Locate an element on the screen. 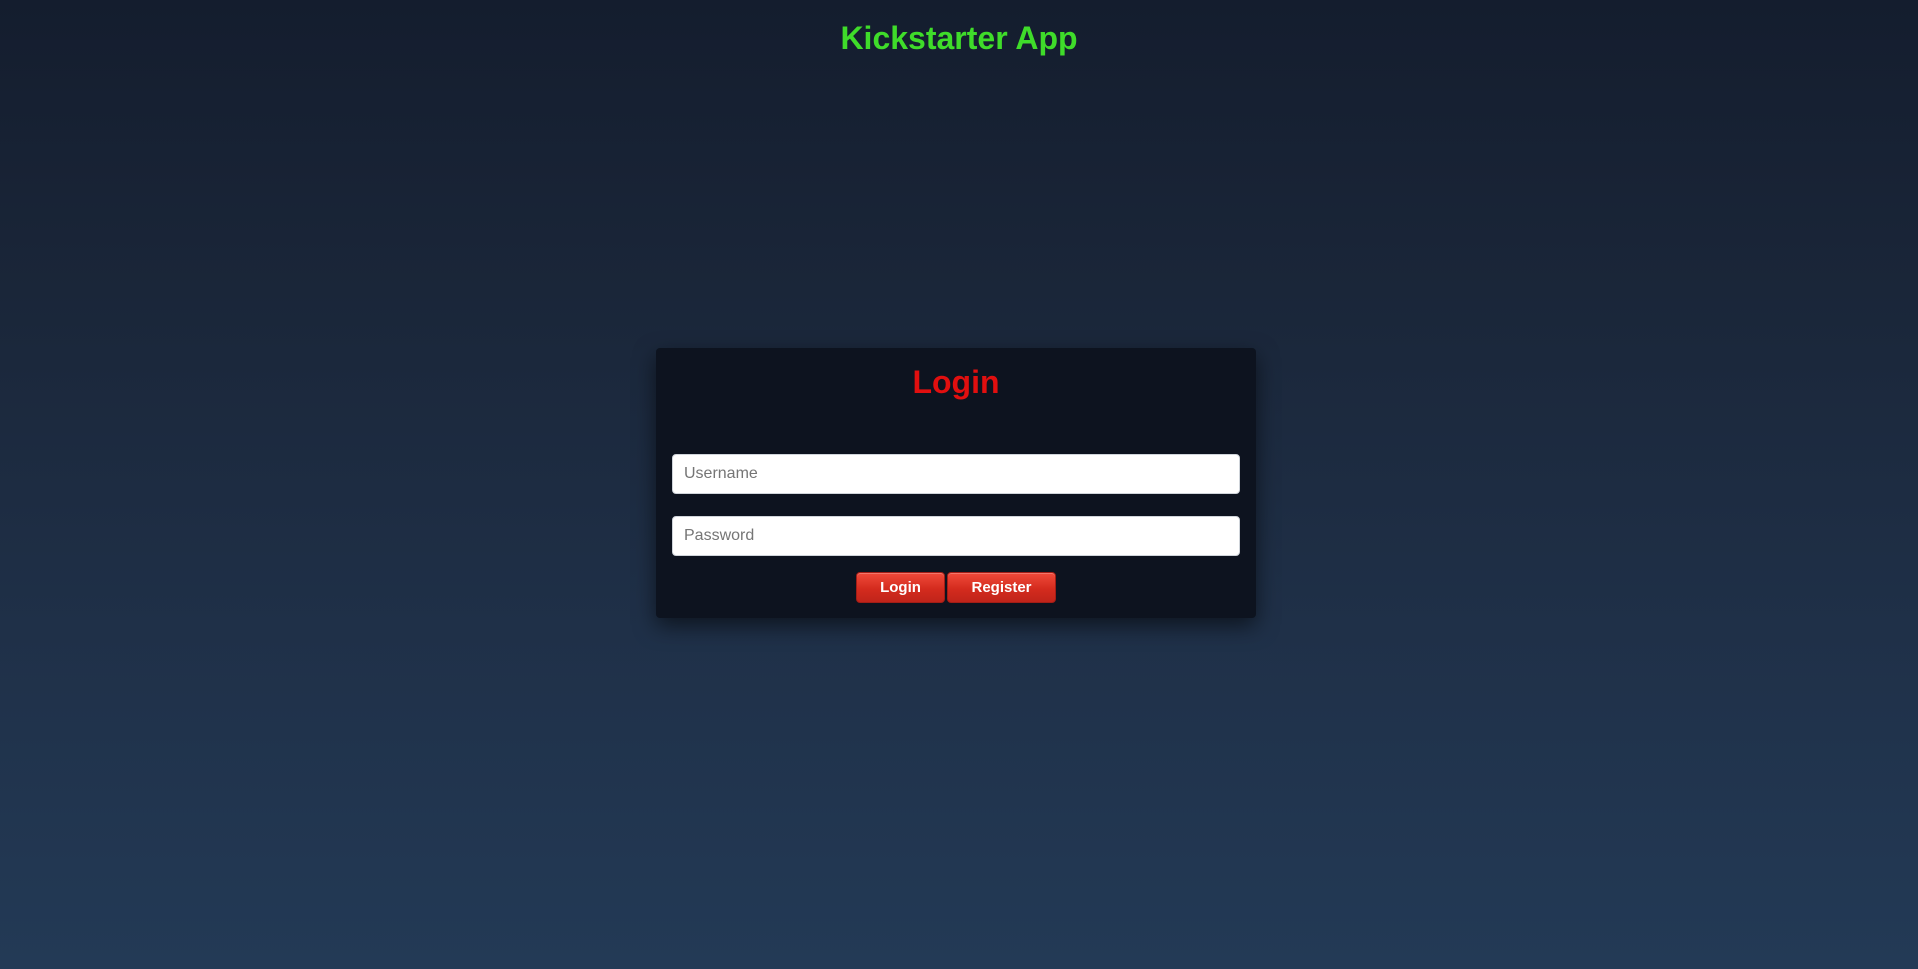  register-button: Register is located at coordinates (1001, 587).